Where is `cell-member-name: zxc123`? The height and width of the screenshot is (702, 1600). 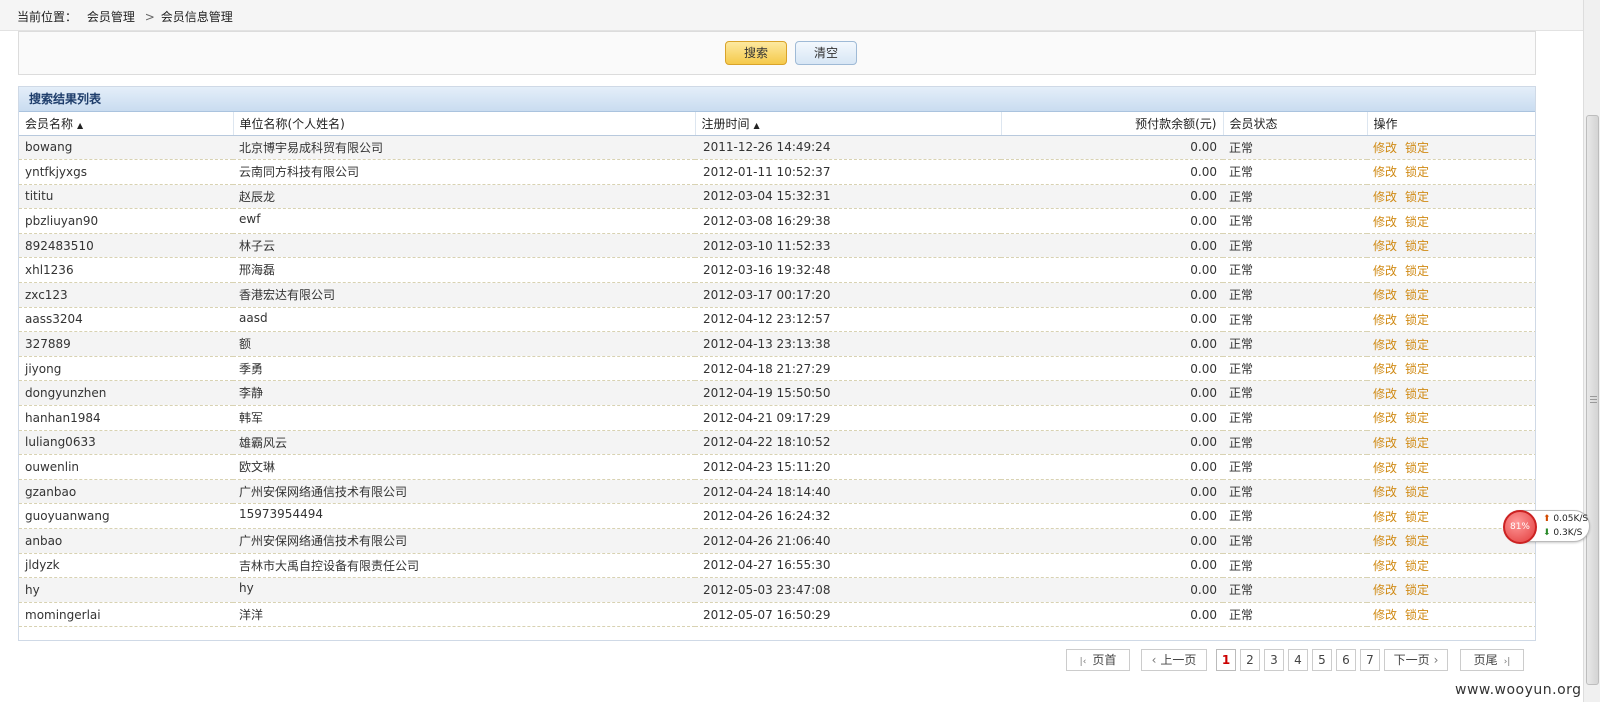
cell-member-name: zxc123 is located at coordinates (126, 295).